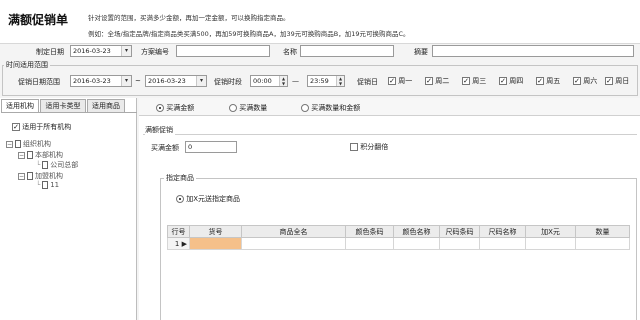 The image size is (640, 320). I want to click on tab-card-types: 适用卡类型, so click(63, 105).